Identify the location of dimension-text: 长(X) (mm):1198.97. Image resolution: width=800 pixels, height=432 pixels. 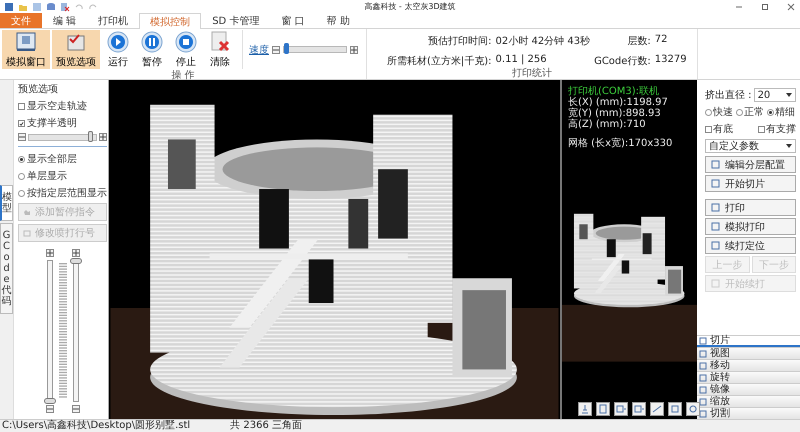
(618, 102).